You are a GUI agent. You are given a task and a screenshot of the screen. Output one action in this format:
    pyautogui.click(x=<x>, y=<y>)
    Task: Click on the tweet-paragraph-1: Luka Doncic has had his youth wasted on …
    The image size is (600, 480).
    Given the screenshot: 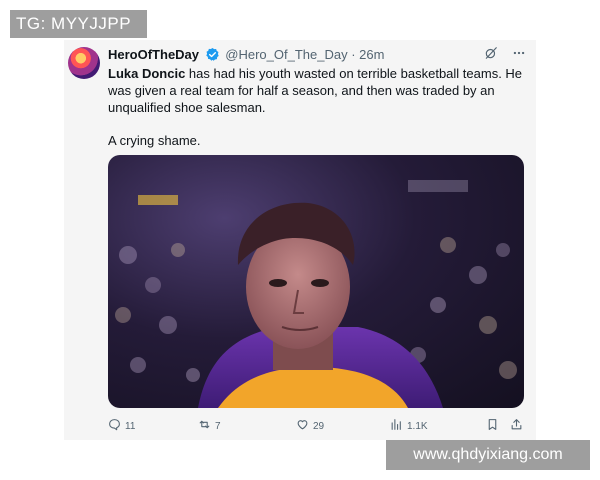 What is the action you would take?
    pyautogui.click(x=318, y=90)
    